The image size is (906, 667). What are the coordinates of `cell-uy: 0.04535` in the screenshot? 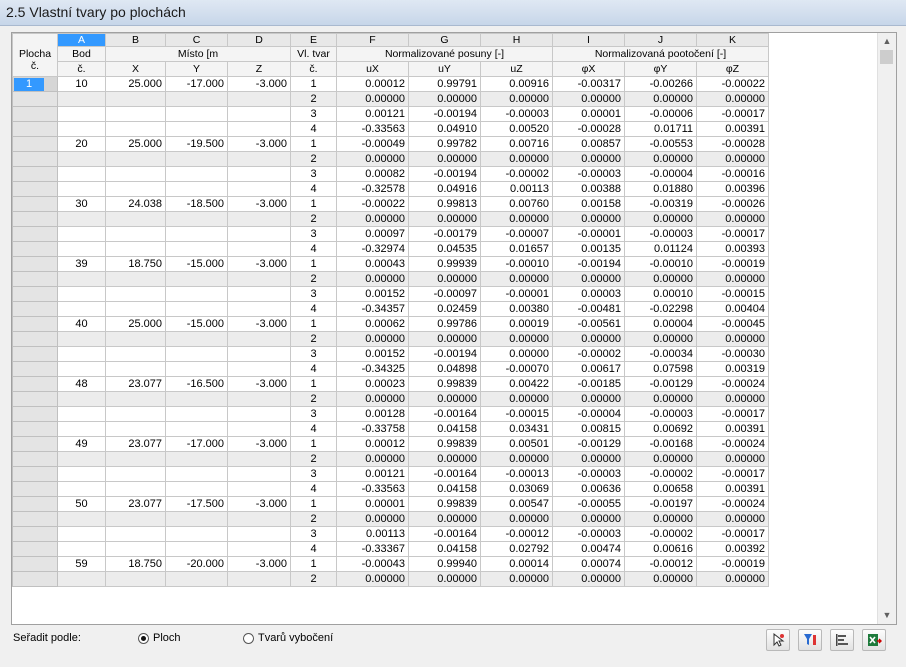 It's located at (444, 249).